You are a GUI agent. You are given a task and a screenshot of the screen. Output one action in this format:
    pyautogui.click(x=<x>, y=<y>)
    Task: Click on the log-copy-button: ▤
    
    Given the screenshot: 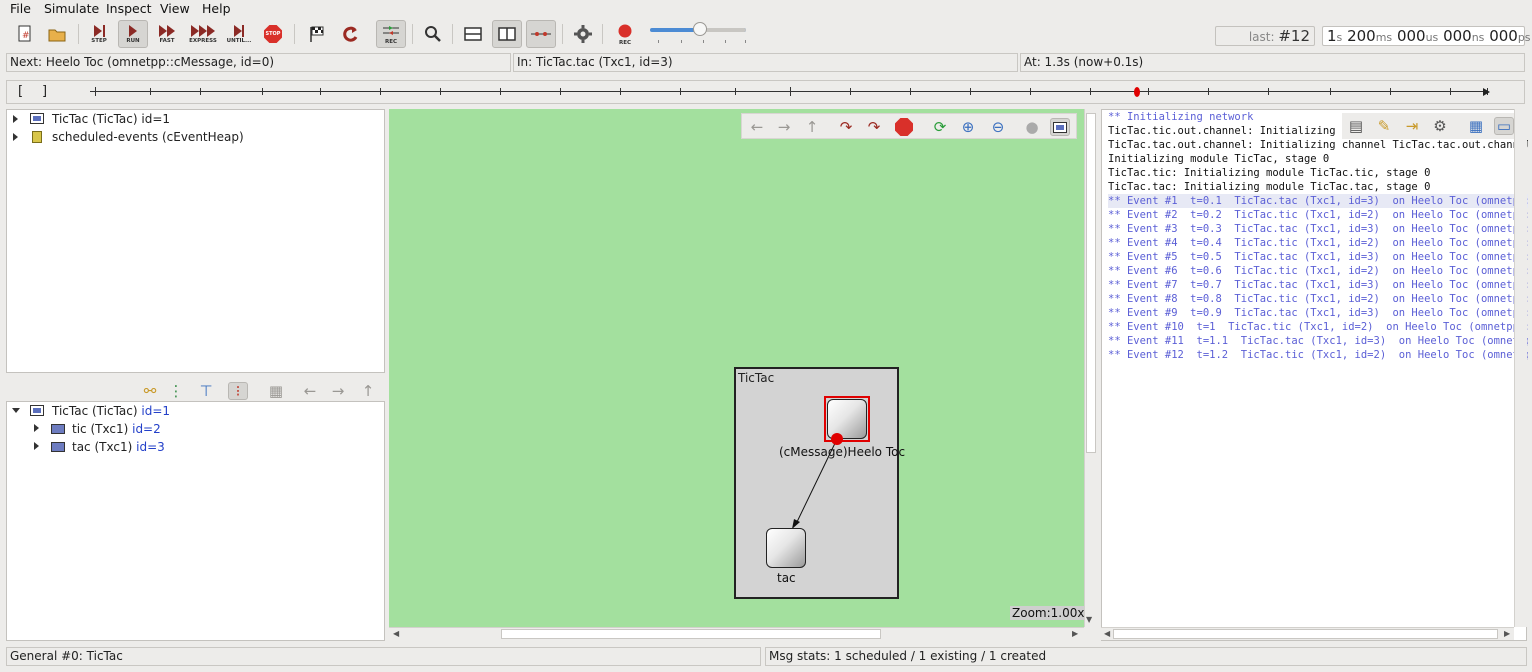 What is the action you would take?
    pyautogui.click(x=1356, y=126)
    